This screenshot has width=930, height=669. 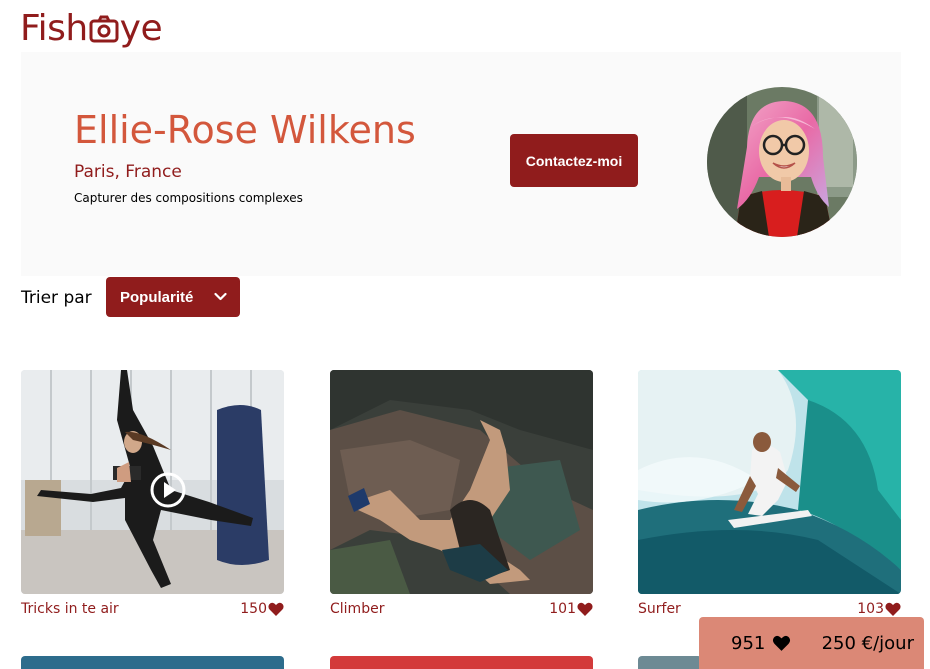 What do you see at coordinates (245, 130) in the screenshot?
I see `photographer-name: Ellie-Rose Wilkens` at bounding box center [245, 130].